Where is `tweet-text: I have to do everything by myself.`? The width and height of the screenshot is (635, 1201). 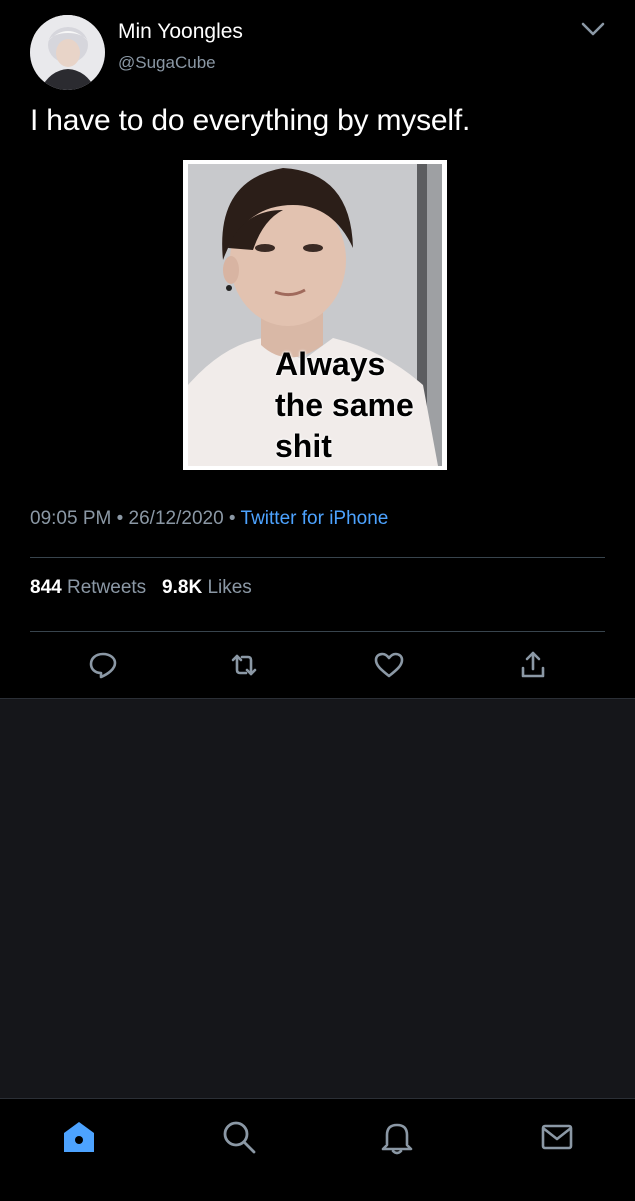
tweet-text: I have to do everything by myself. is located at coordinates (250, 120).